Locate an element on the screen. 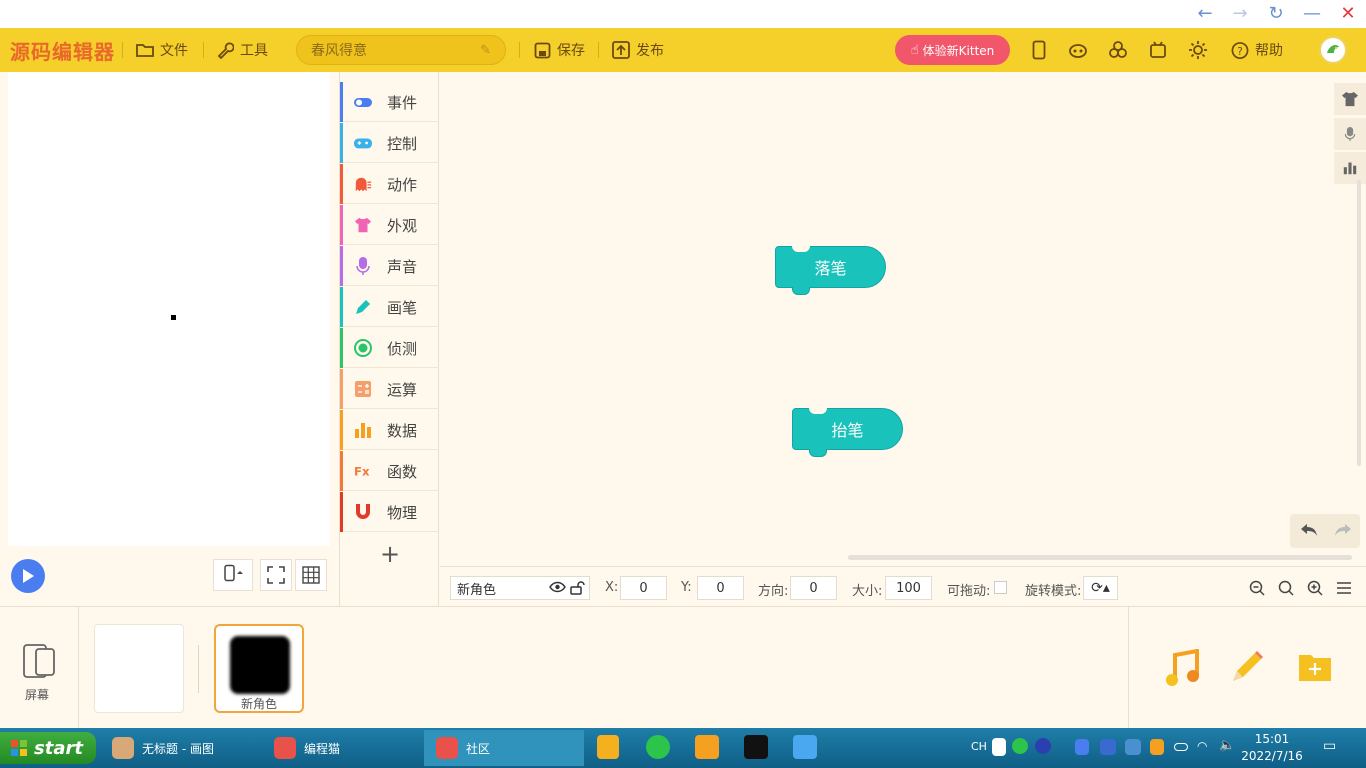 The image size is (1366, 768). save-button: 保存 is located at coordinates (559, 50).